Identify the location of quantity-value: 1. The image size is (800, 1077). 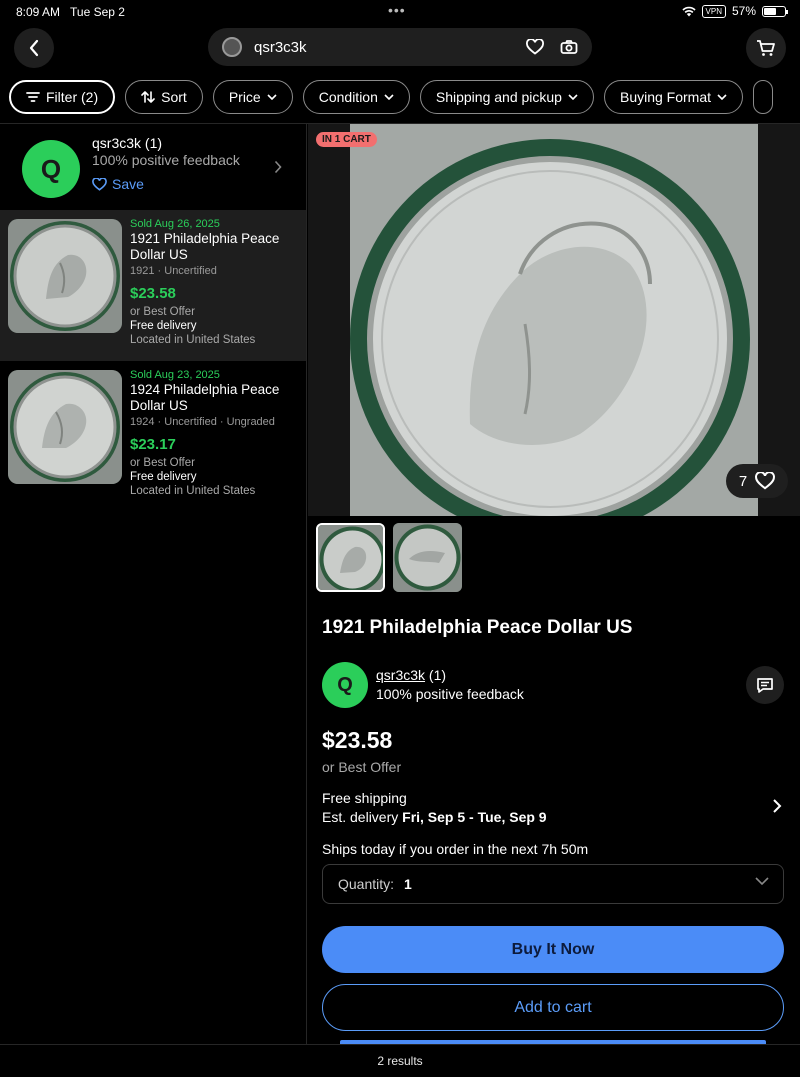
(408, 884).